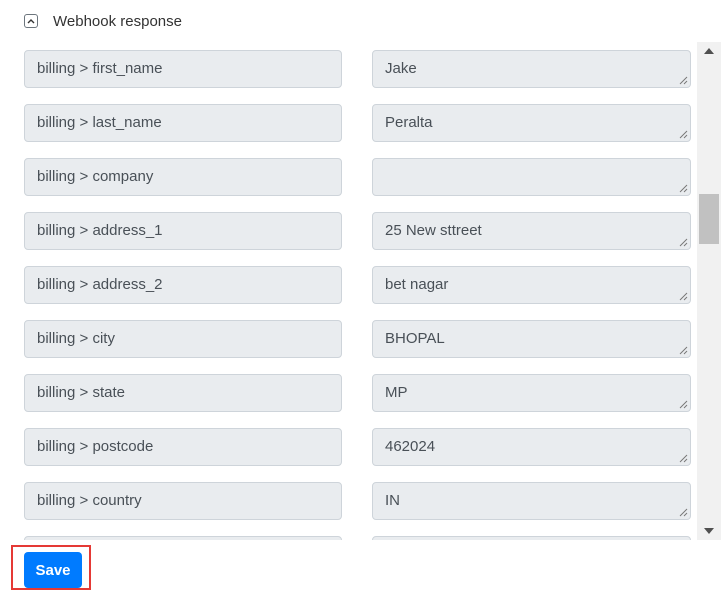 Image resolution: width=726 pixels, height=598 pixels. I want to click on scroll-up-button, so click(709, 51).